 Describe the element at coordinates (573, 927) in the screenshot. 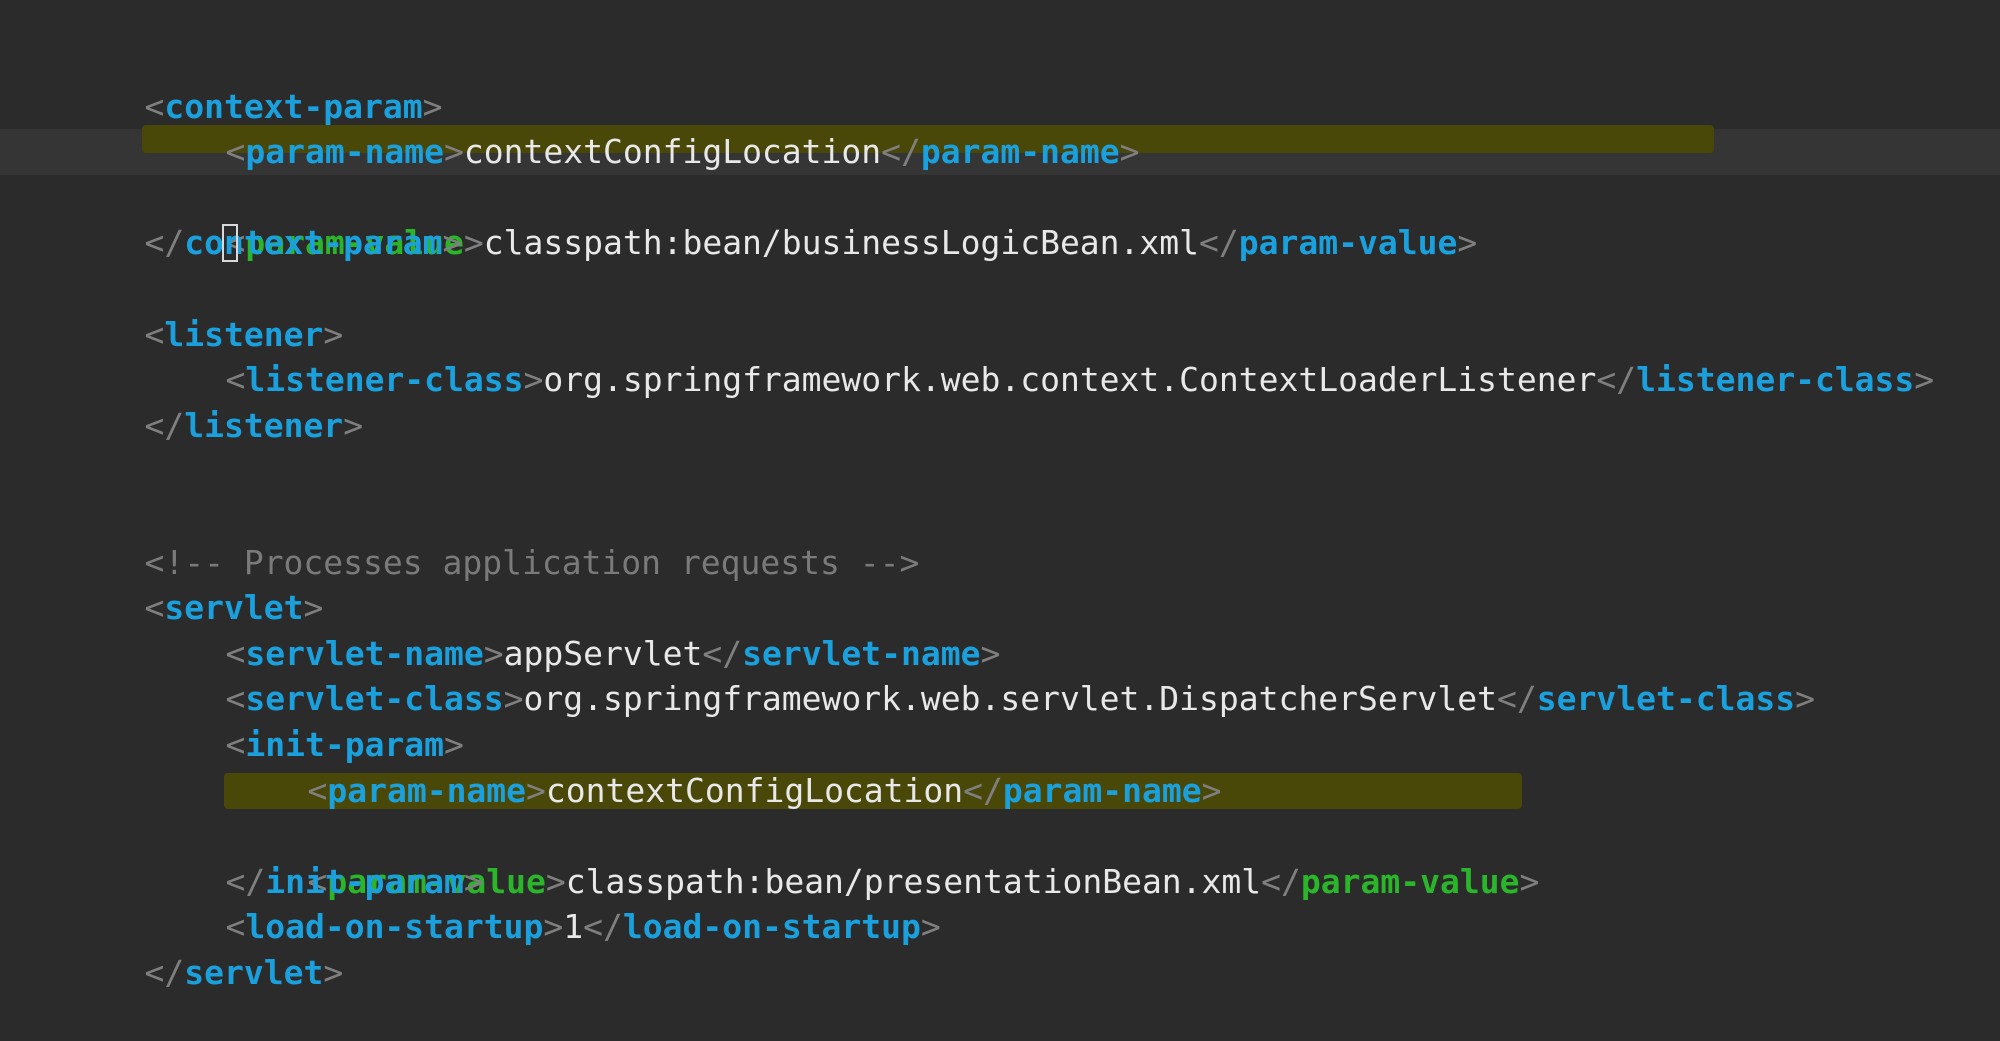

I see `text-value: 1` at that location.